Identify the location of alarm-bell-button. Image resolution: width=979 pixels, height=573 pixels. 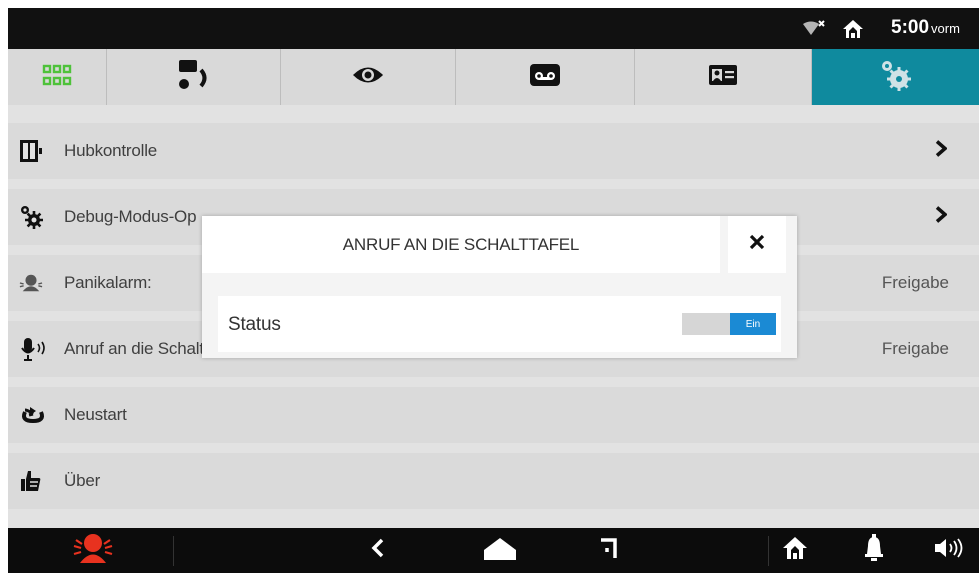
(874, 550).